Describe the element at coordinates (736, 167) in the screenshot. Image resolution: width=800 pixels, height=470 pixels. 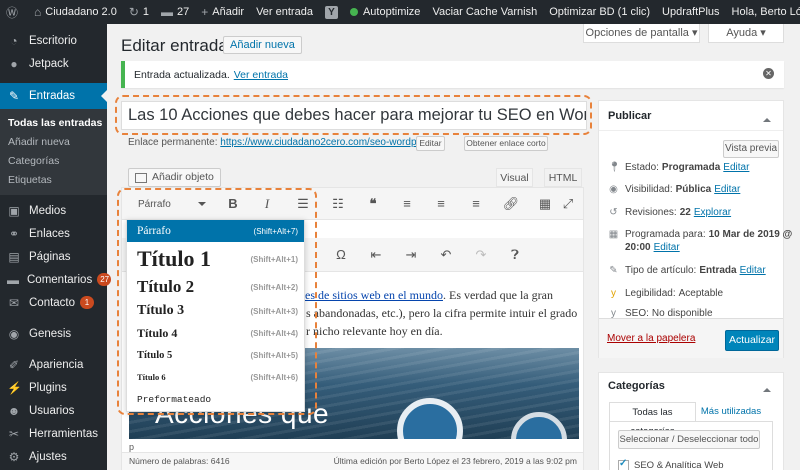
I see `edit-status-link: Editar` at that location.